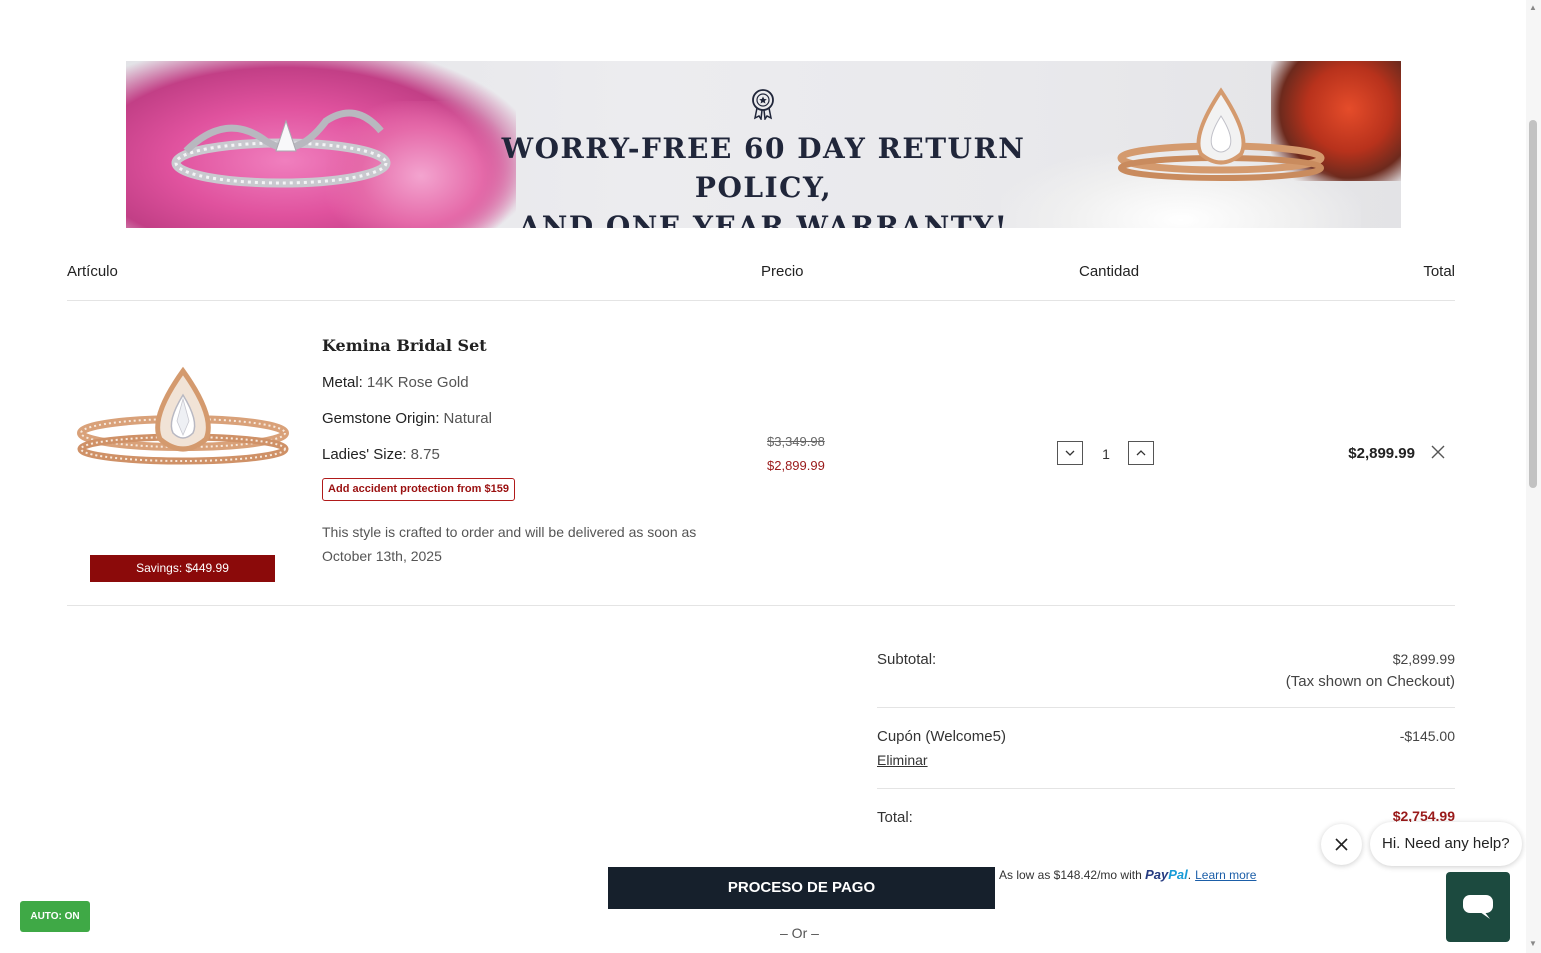 The width and height of the screenshot is (1541, 953). I want to click on quantity-decrease-button, so click(1070, 453).